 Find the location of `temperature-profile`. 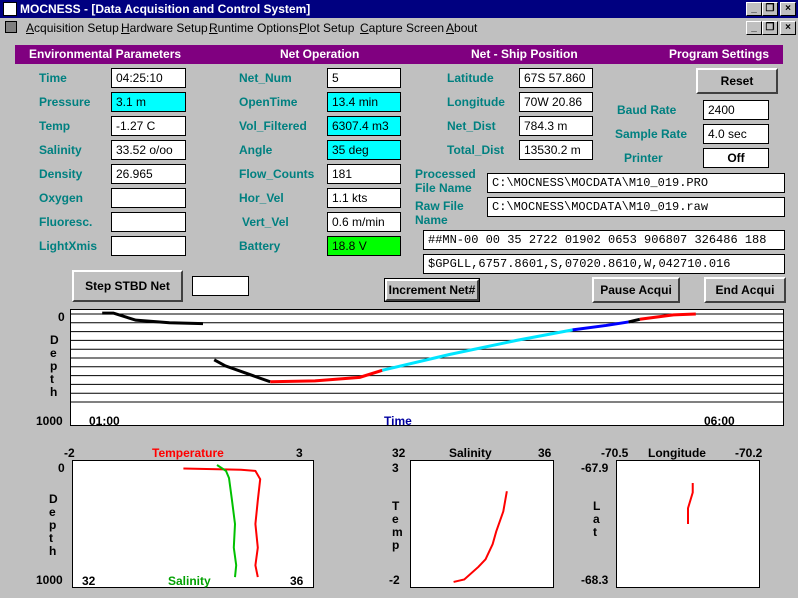

temperature-profile is located at coordinates (222, 522).